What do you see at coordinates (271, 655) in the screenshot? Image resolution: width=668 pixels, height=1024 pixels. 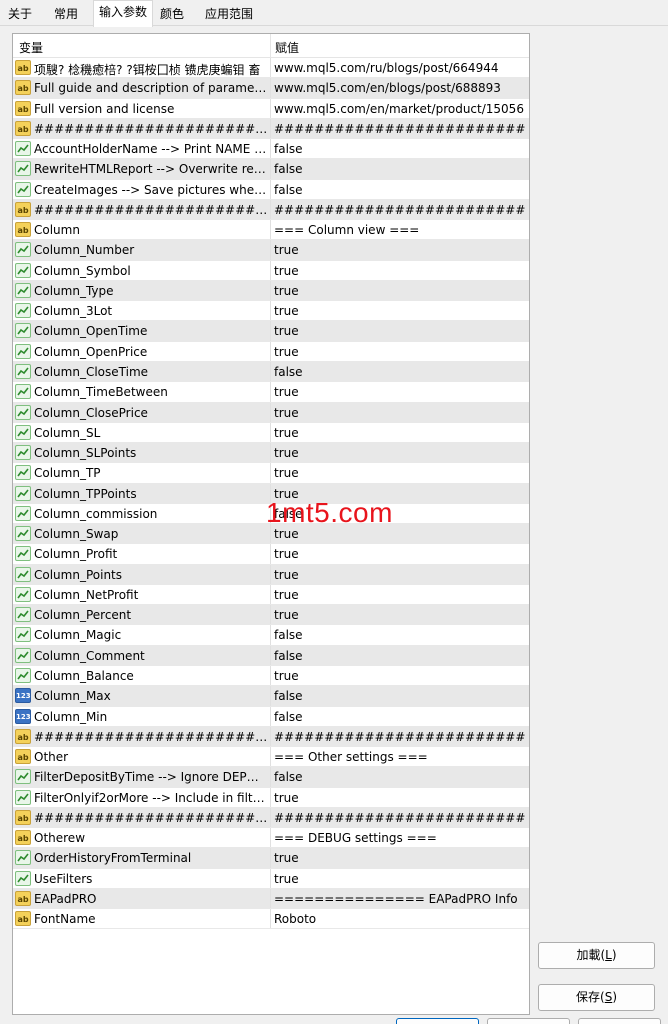 I see `table-row: Column_Comment false` at bounding box center [271, 655].